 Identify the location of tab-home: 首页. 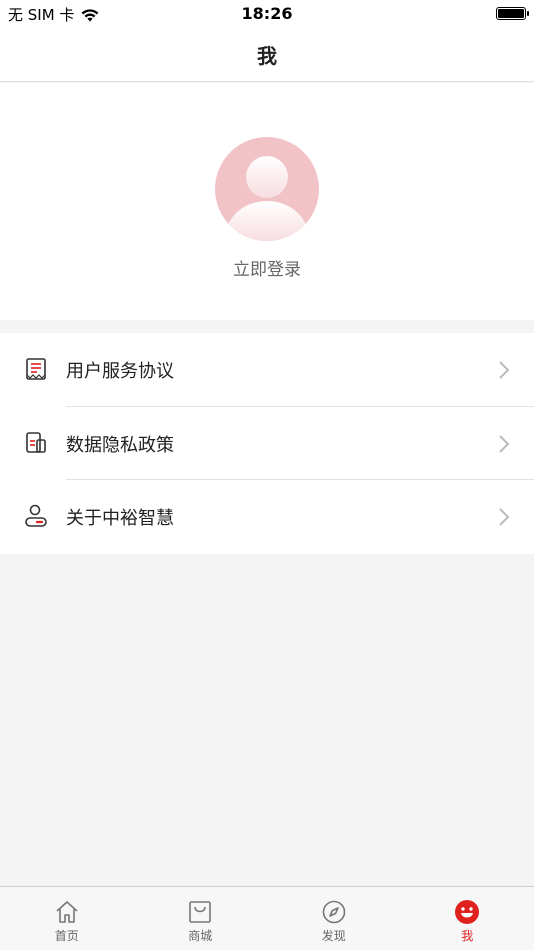
(67, 918).